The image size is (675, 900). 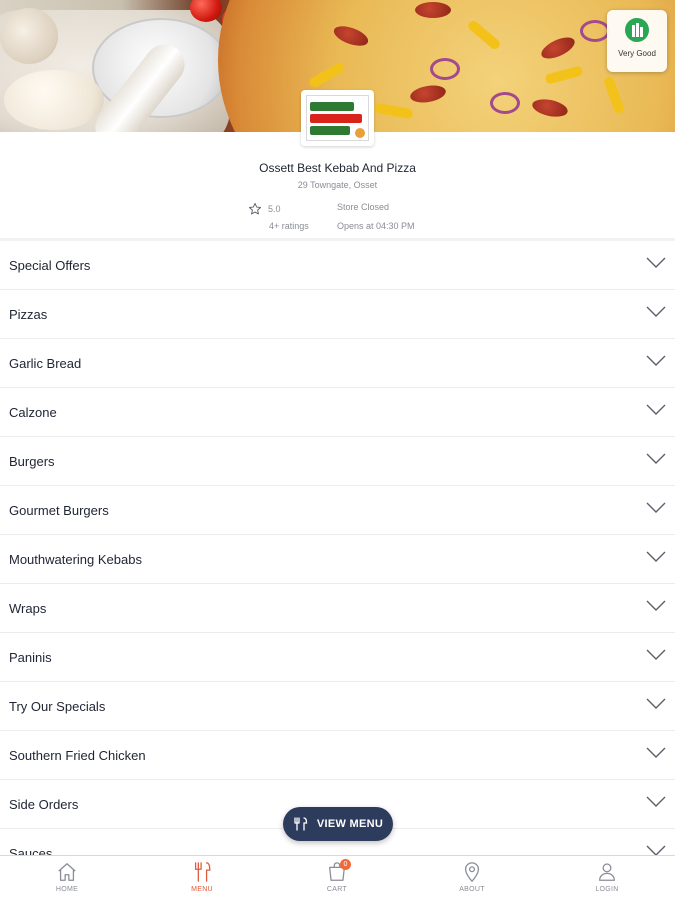 I want to click on menu-category-label: Side Orders, so click(x=44, y=804).